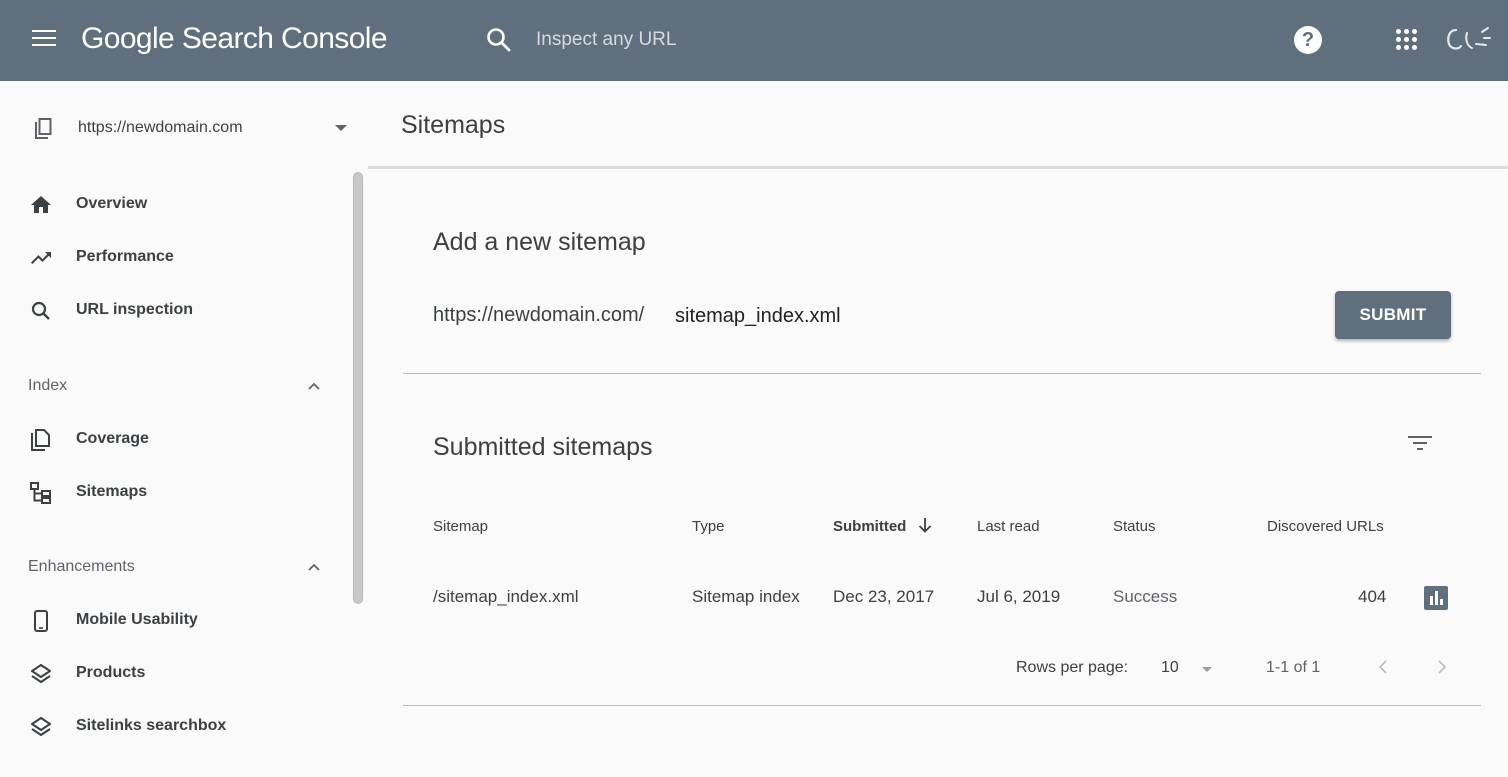  I want to click on chevron-right-icon, so click(1442, 667).